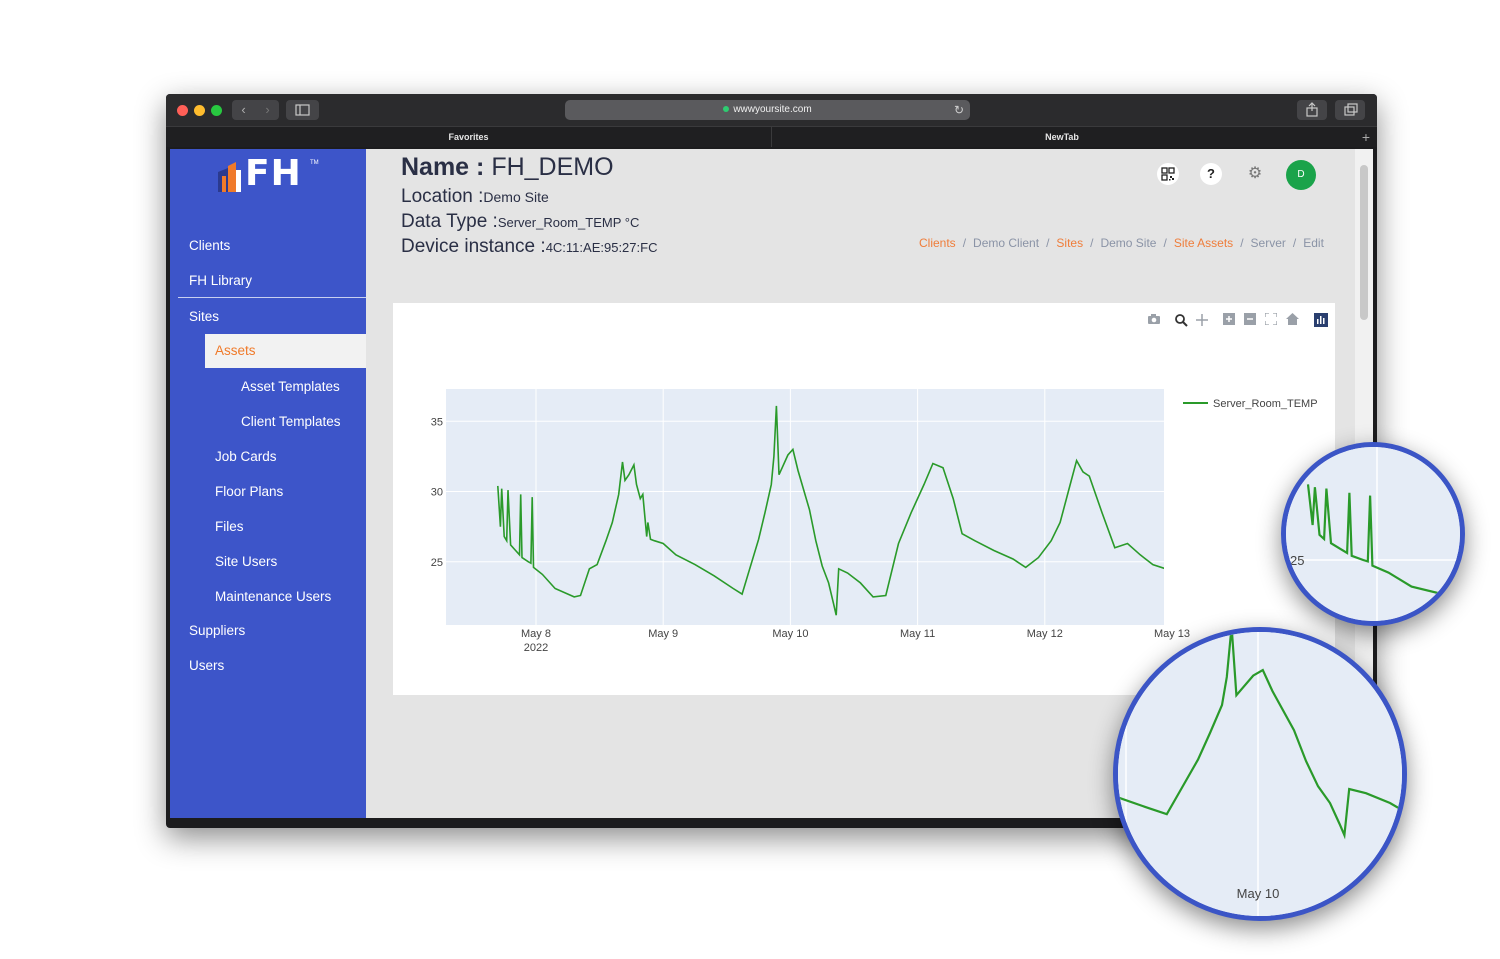 This screenshot has width=1500, height=959. Describe the element at coordinates (1211, 174) in the screenshot. I see `help-icon: ?` at that location.